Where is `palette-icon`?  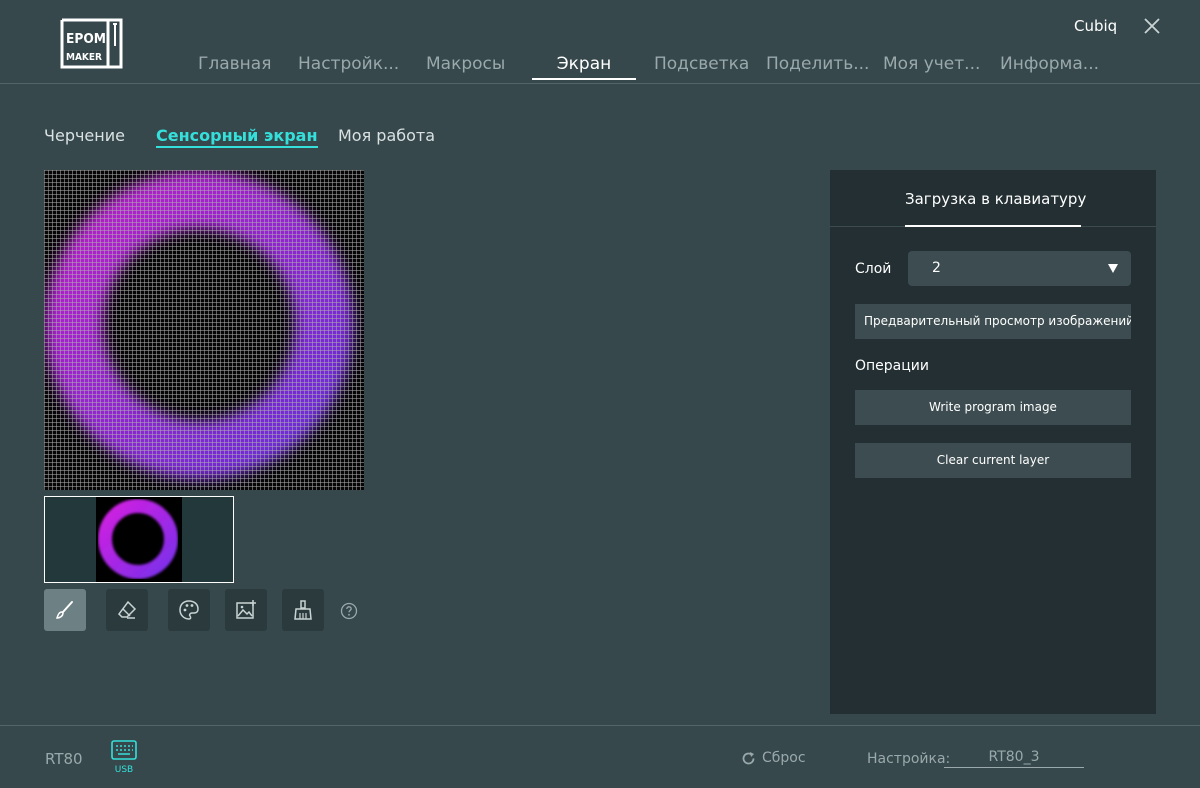 palette-icon is located at coordinates (189, 610).